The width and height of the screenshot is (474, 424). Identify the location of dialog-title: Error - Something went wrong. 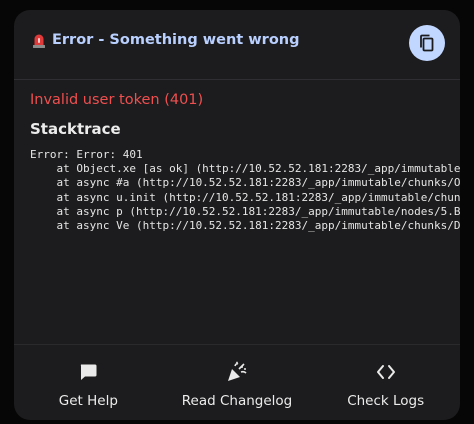
(166, 40).